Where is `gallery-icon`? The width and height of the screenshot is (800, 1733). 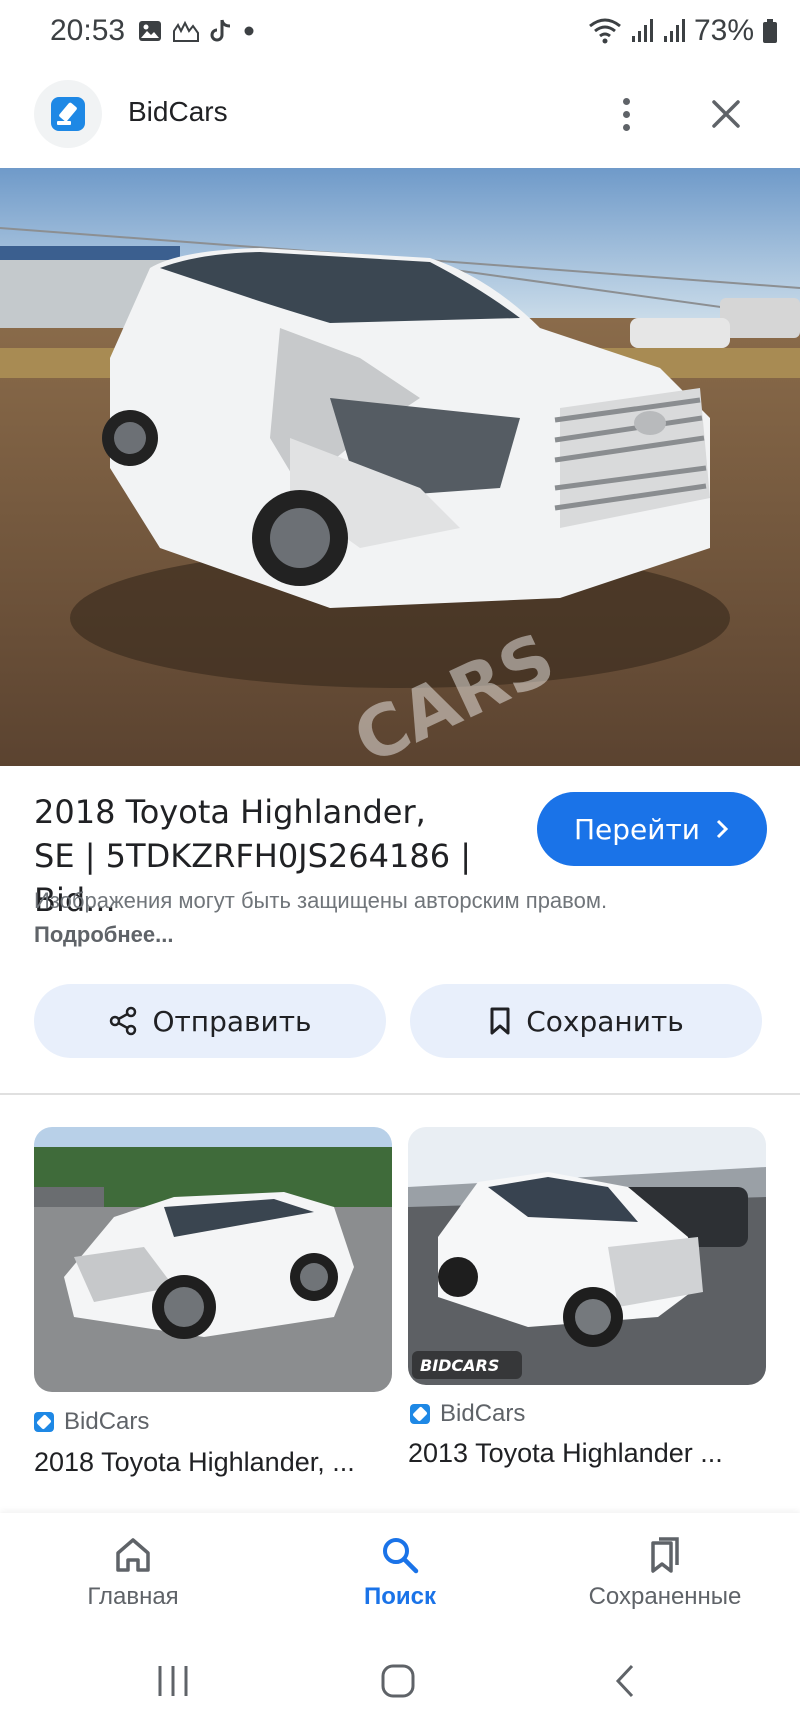
gallery-icon is located at coordinates (186, 31).